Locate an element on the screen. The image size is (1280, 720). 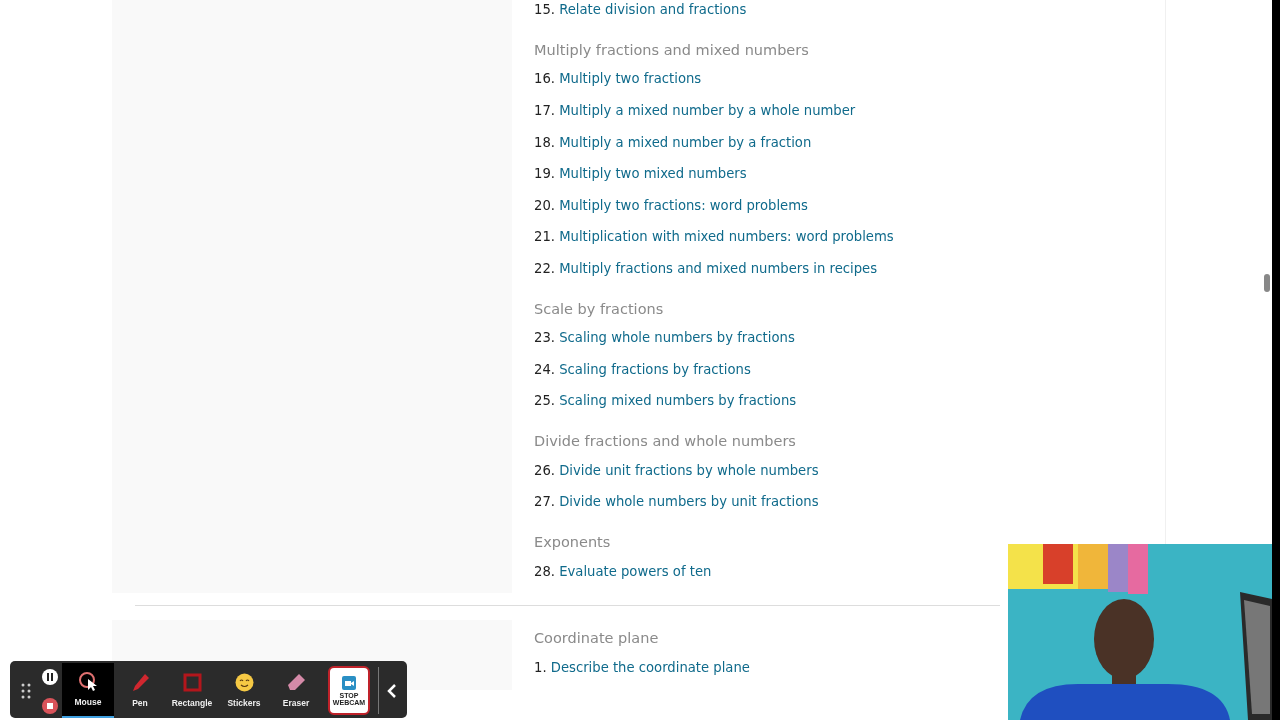
section-heading: Exponents is located at coordinates (573, 542).